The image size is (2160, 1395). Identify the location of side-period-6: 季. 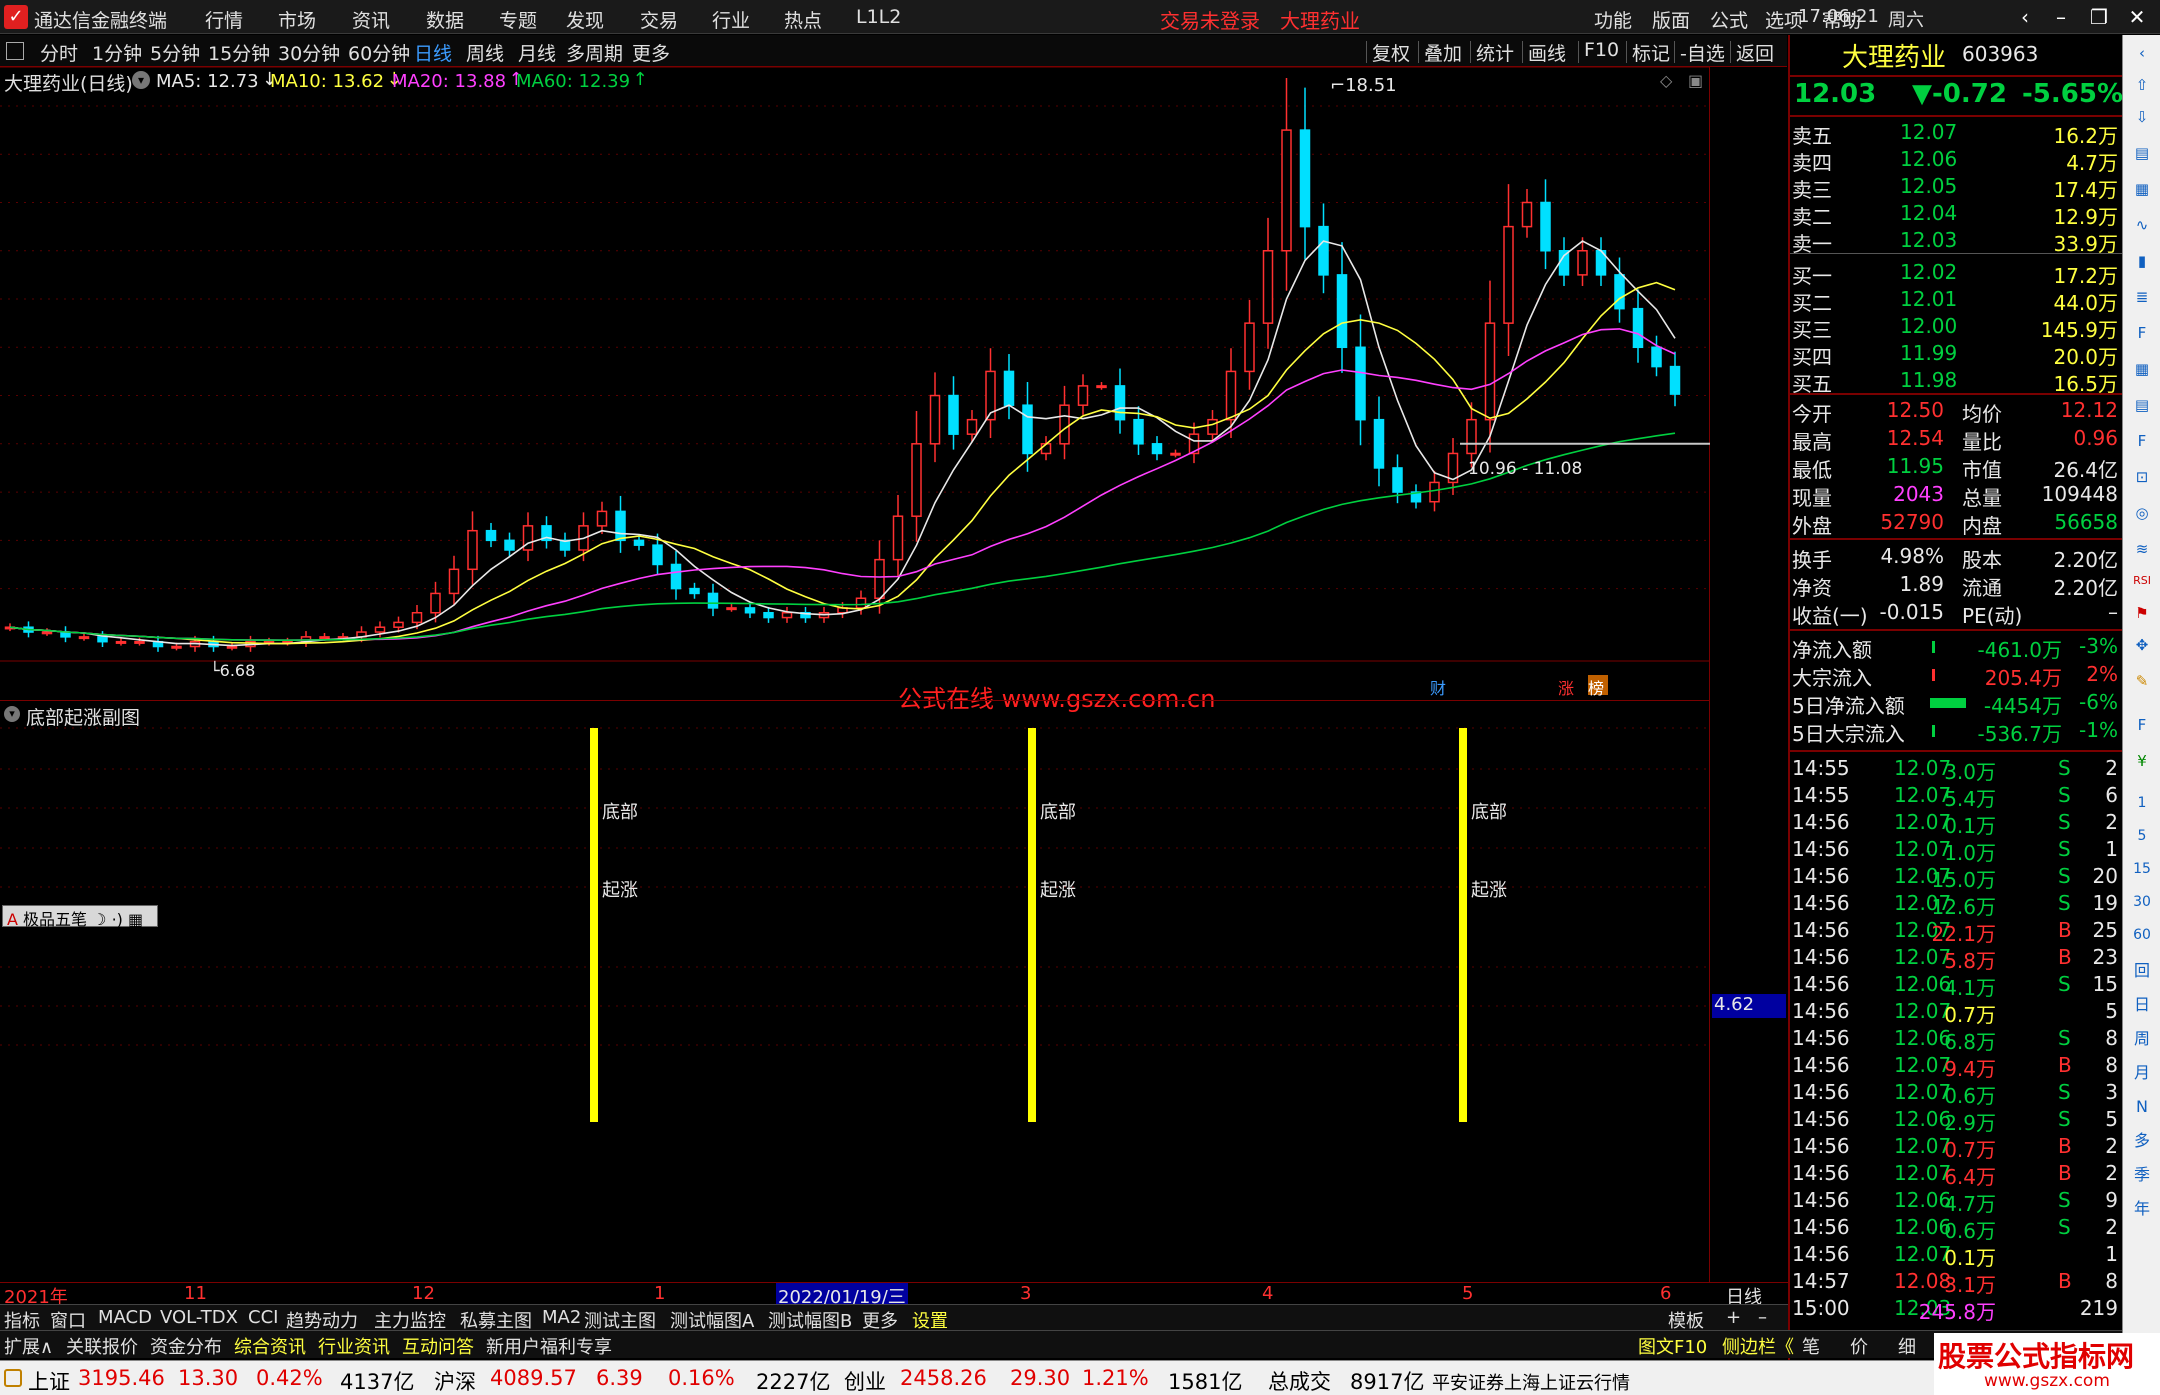
(2142, 1175).